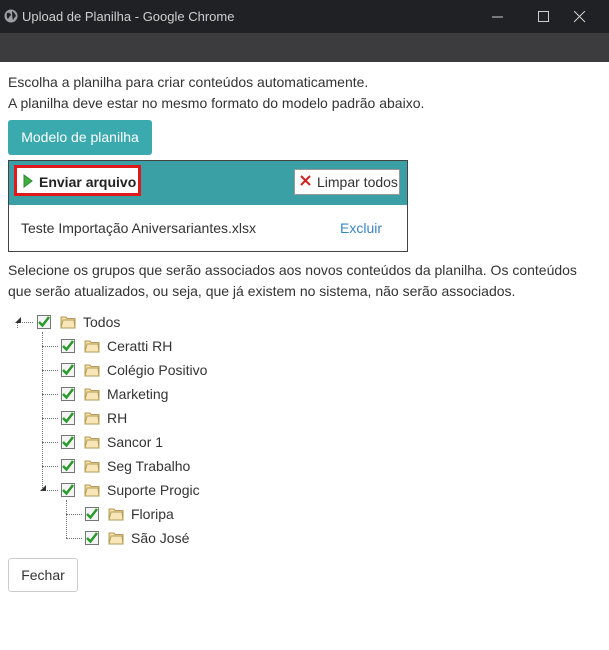 This screenshot has height=650, width=609. I want to click on close-icon, so click(580, 17).